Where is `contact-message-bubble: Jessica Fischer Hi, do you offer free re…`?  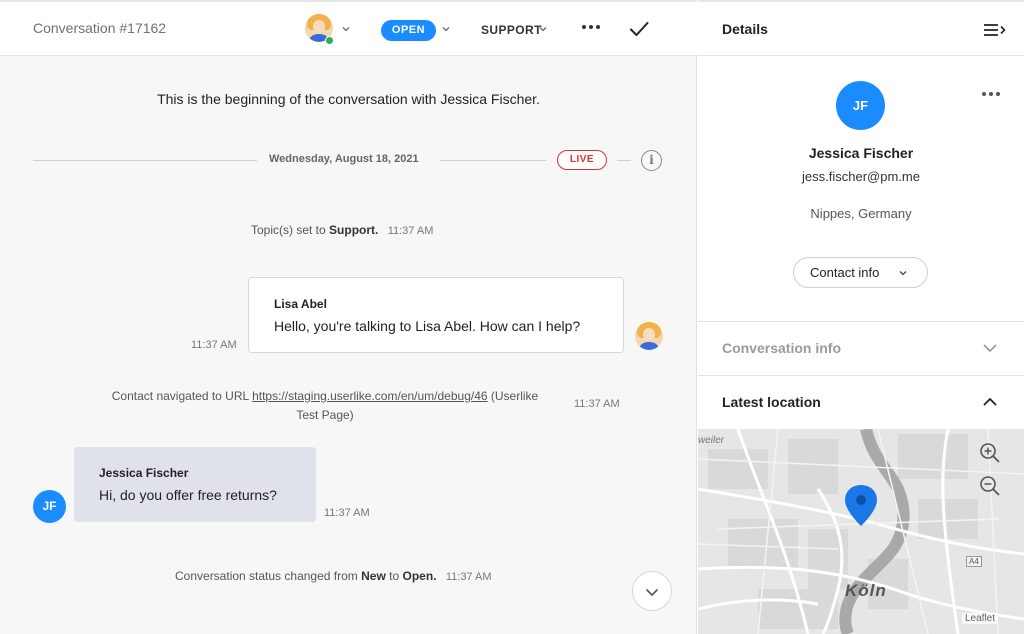 contact-message-bubble: Jessica Fischer Hi, do you offer free re… is located at coordinates (195, 484).